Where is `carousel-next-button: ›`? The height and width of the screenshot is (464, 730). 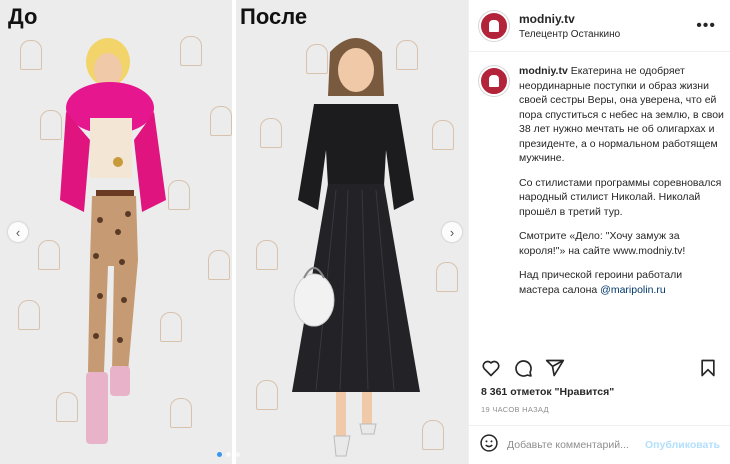 carousel-next-button: › is located at coordinates (452, 232).